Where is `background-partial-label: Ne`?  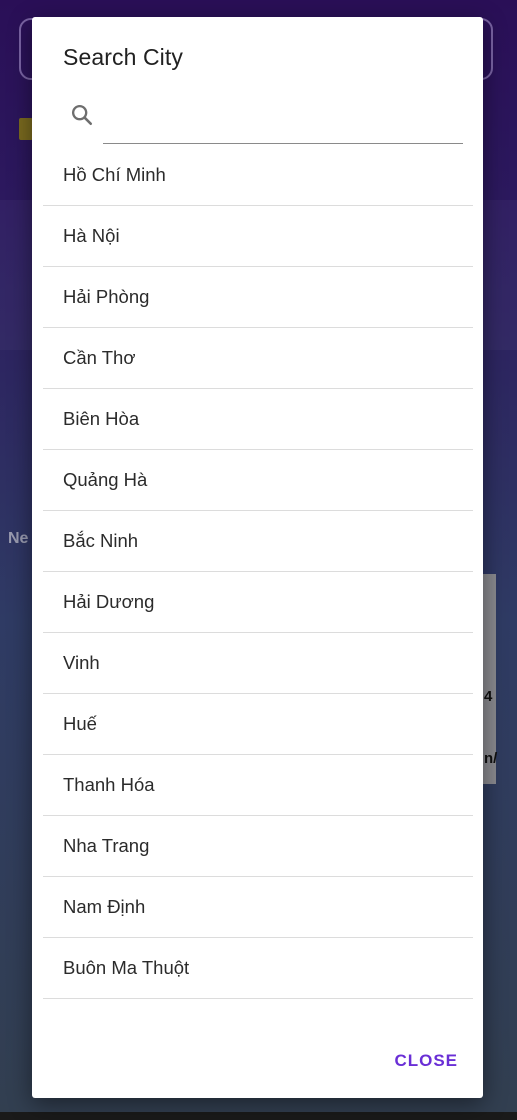 background-partial-label: Ne is located at coordinates (18, 538).